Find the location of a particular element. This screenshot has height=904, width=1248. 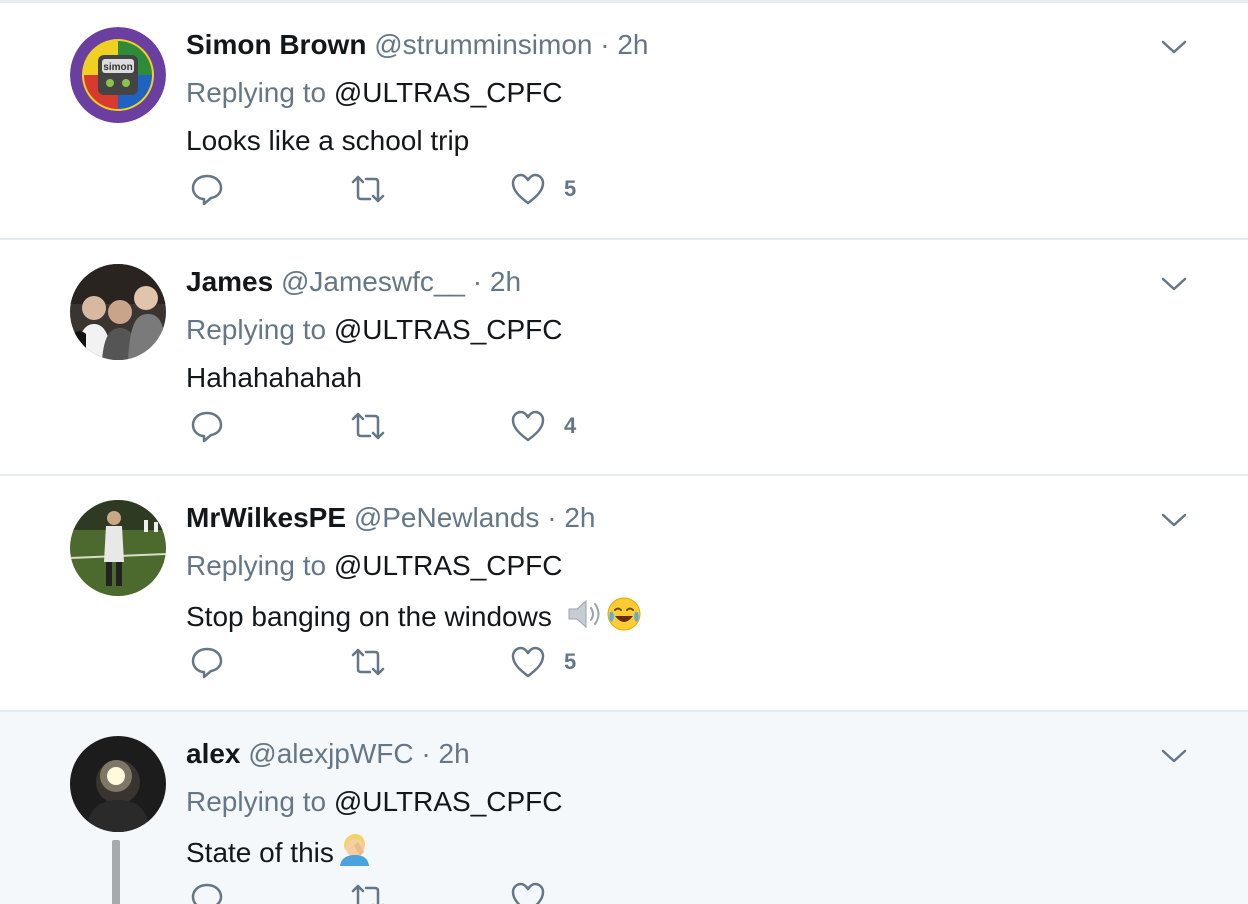

tweet-text: Stop banging on the windows is located at coordinates (414, 618).